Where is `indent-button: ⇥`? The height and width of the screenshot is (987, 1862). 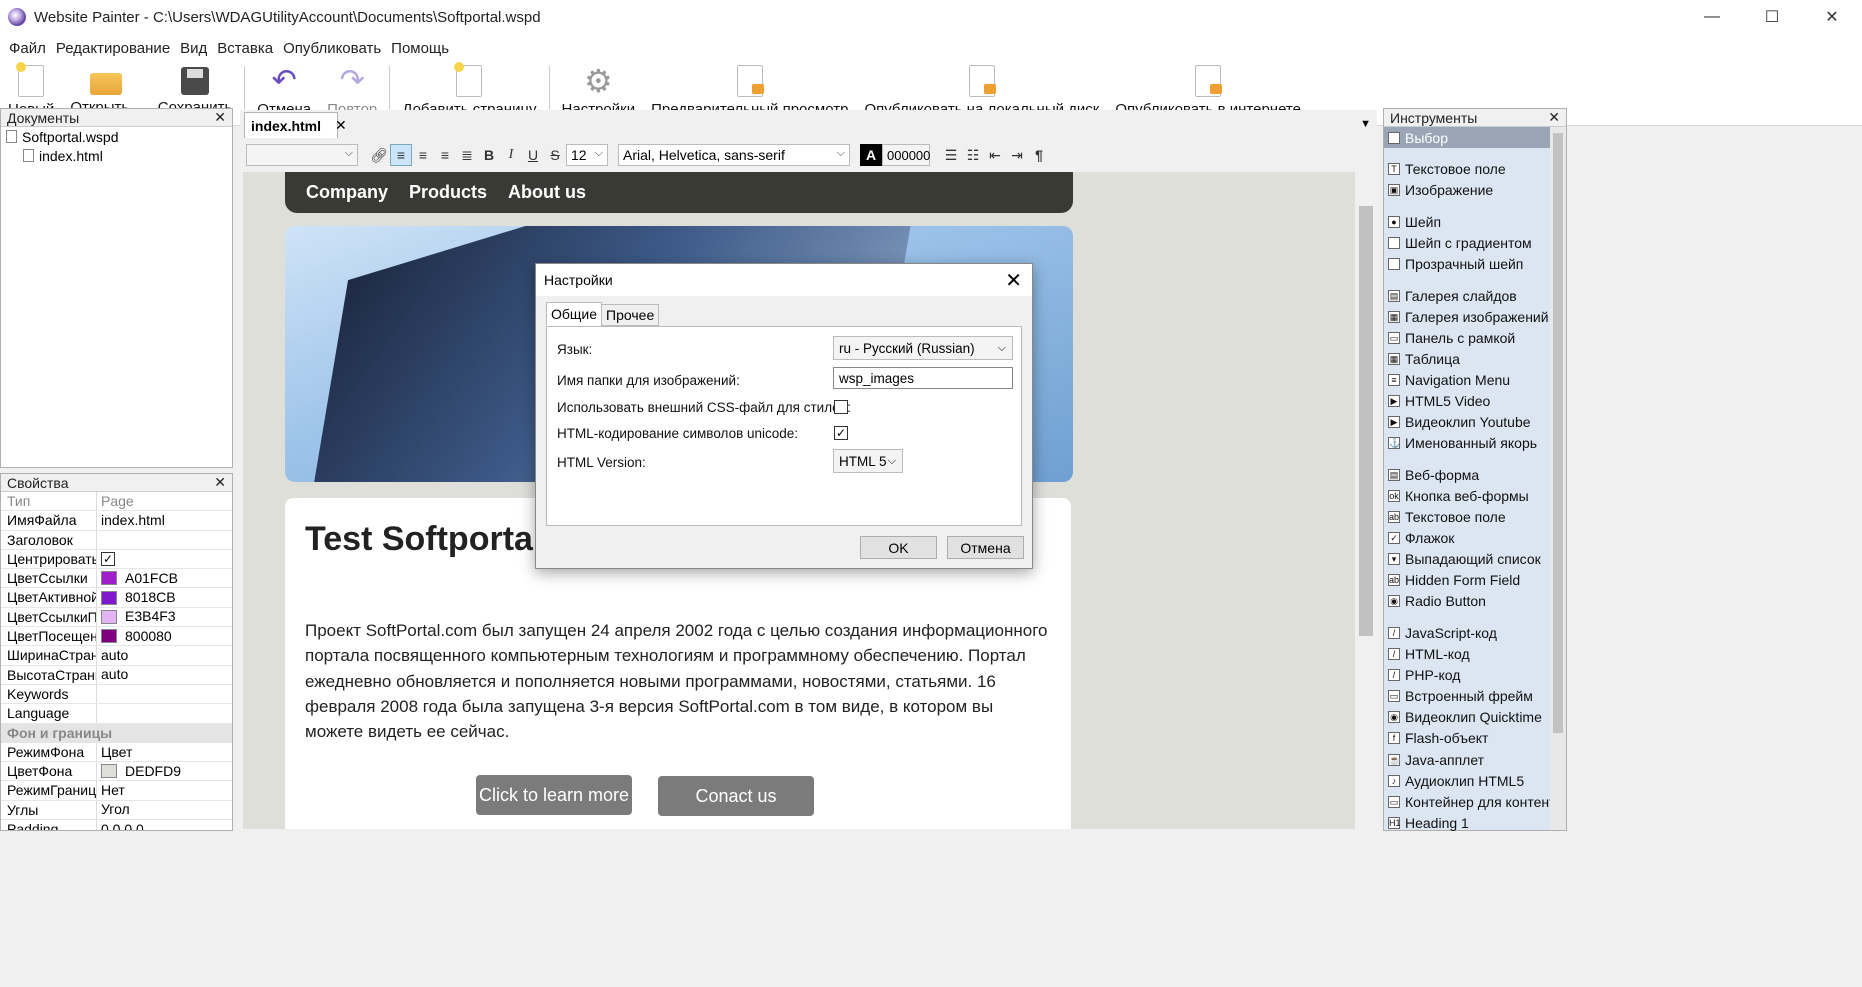
indent-button: ⇥ is located at coordinates (1017, 155).